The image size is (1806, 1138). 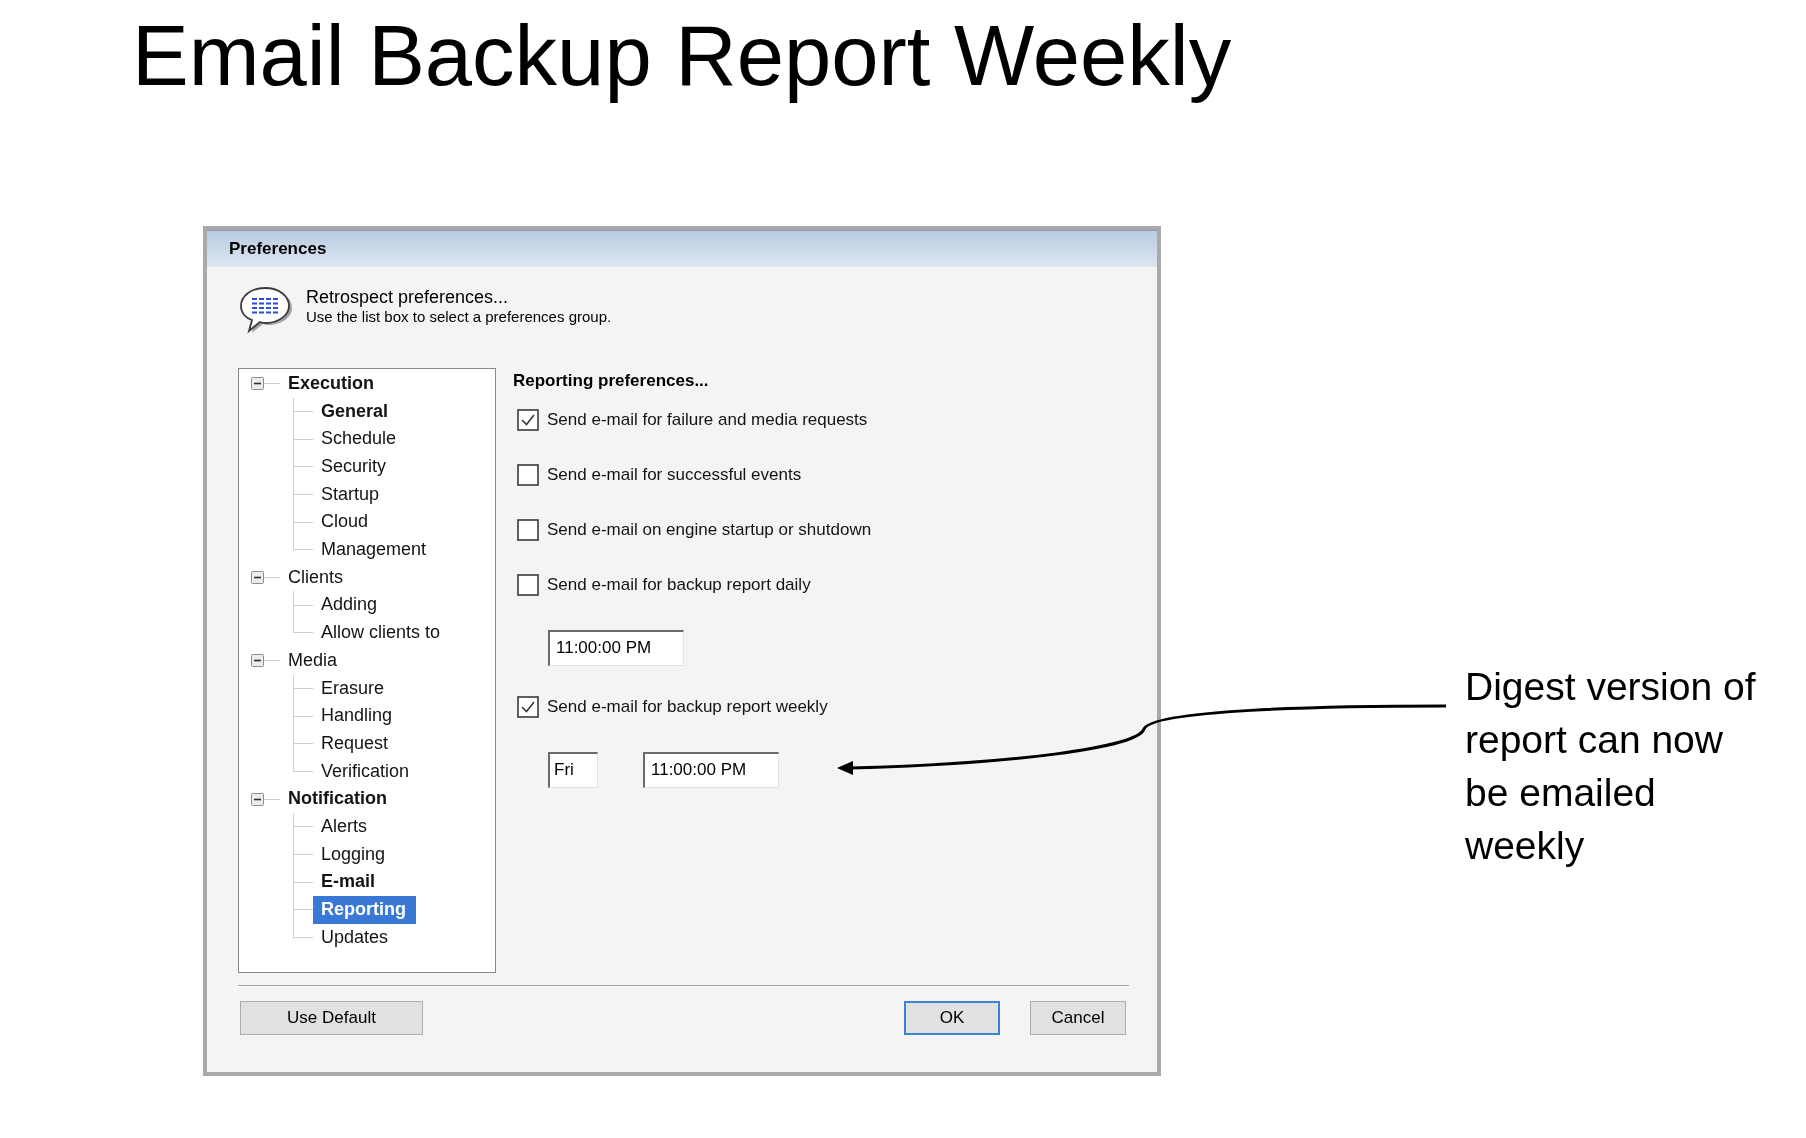 What do you see at coordinates (687, 706) in the screenshot?
I see `checkbox-label: Send e-mail for backup report weekly` at bounding box center [687, 706].